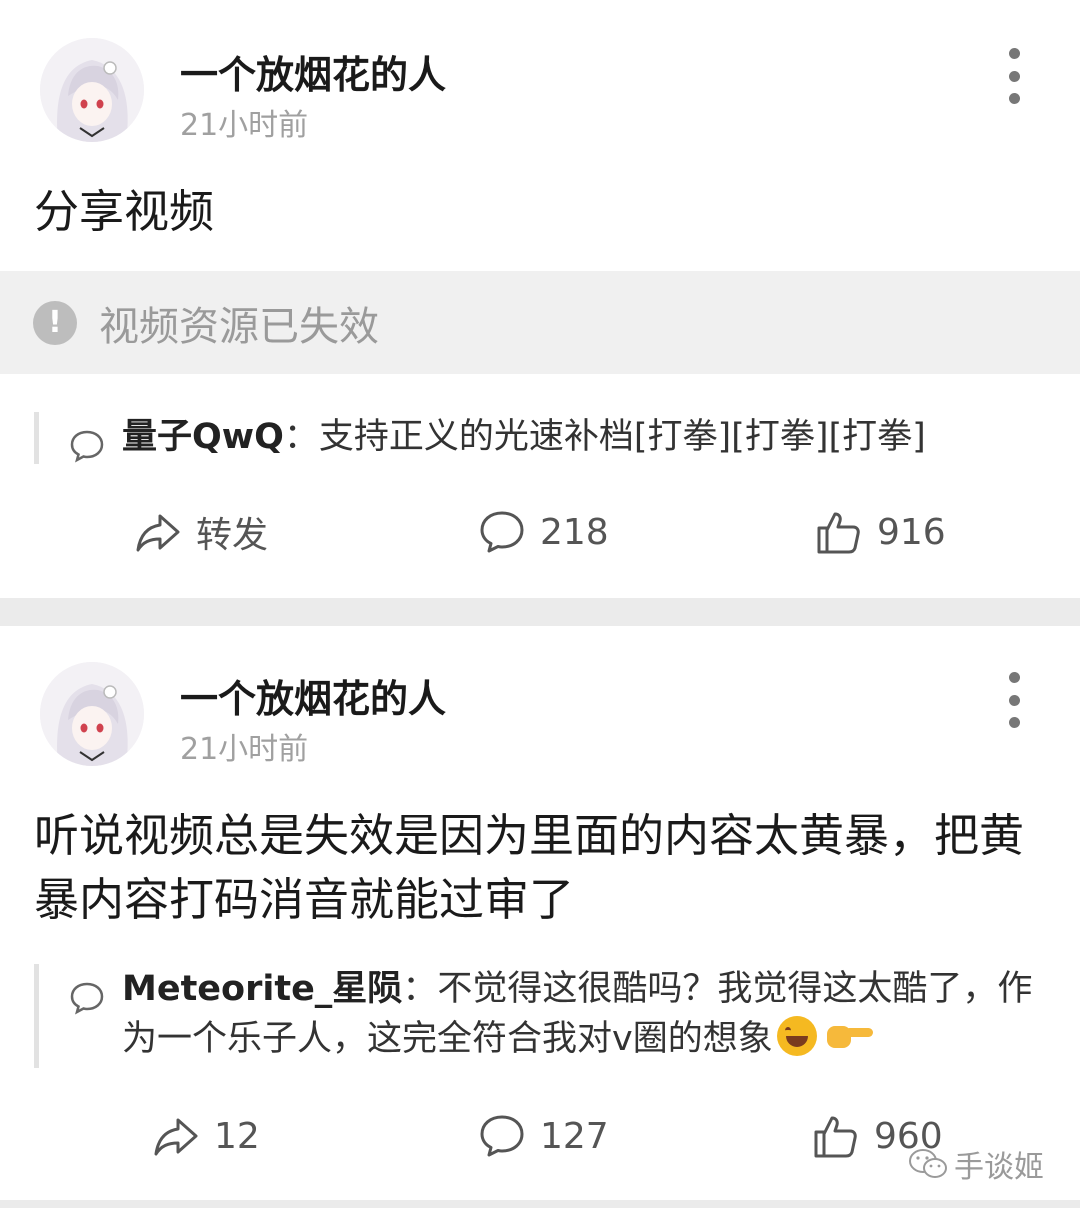 The height and width of the screenshot is (1208, 1080). I want to click on featured-comment: 量子QwQ：支持正义的光速补档[打拳][打拳][打拳], so click(541, 438).